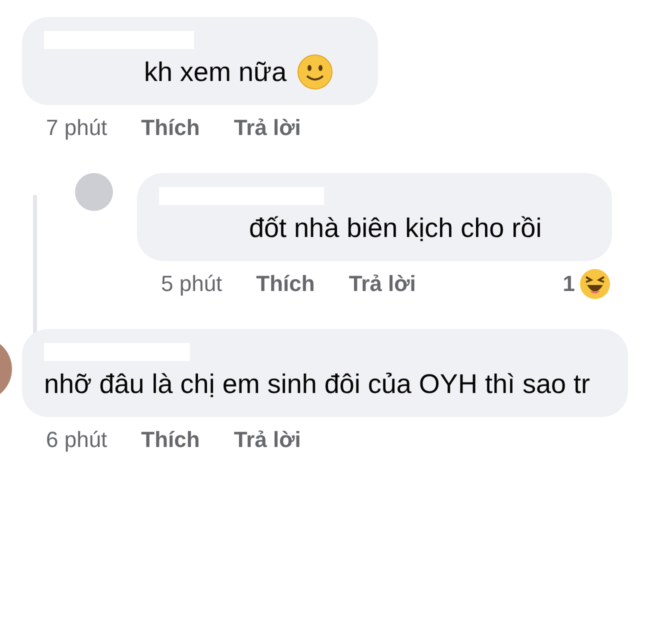  What do you see at coordinates (568, 284) in the screenshot?
I see `reaction-count: 1` at bounding box center [568, 284].